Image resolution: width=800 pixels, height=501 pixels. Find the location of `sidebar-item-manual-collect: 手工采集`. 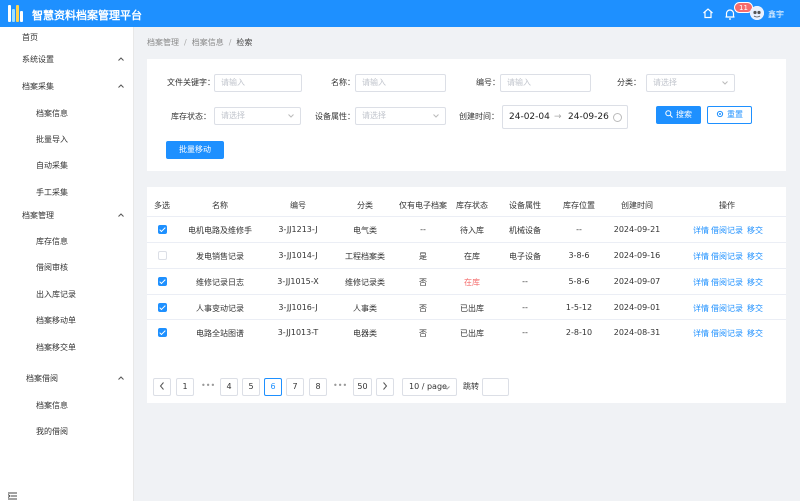

sidebar-item-manual-collect: 手工采集 is located at coordinates (67, 193).